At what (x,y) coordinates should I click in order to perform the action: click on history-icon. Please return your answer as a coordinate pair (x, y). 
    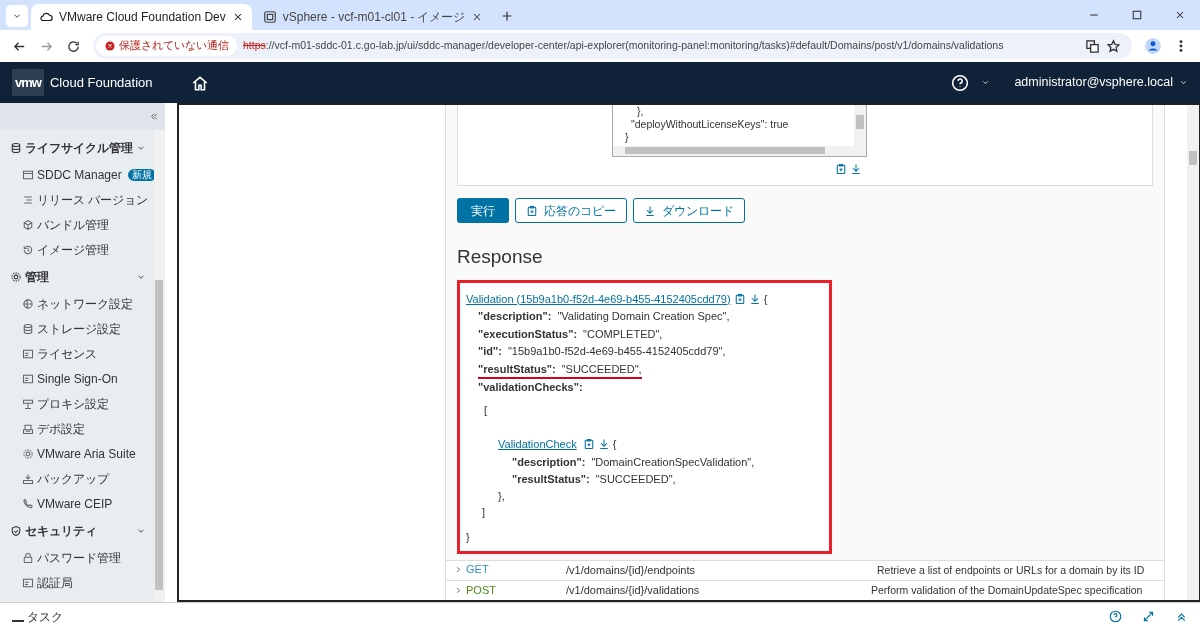
    Looking at the image, I should click on (28, 249).